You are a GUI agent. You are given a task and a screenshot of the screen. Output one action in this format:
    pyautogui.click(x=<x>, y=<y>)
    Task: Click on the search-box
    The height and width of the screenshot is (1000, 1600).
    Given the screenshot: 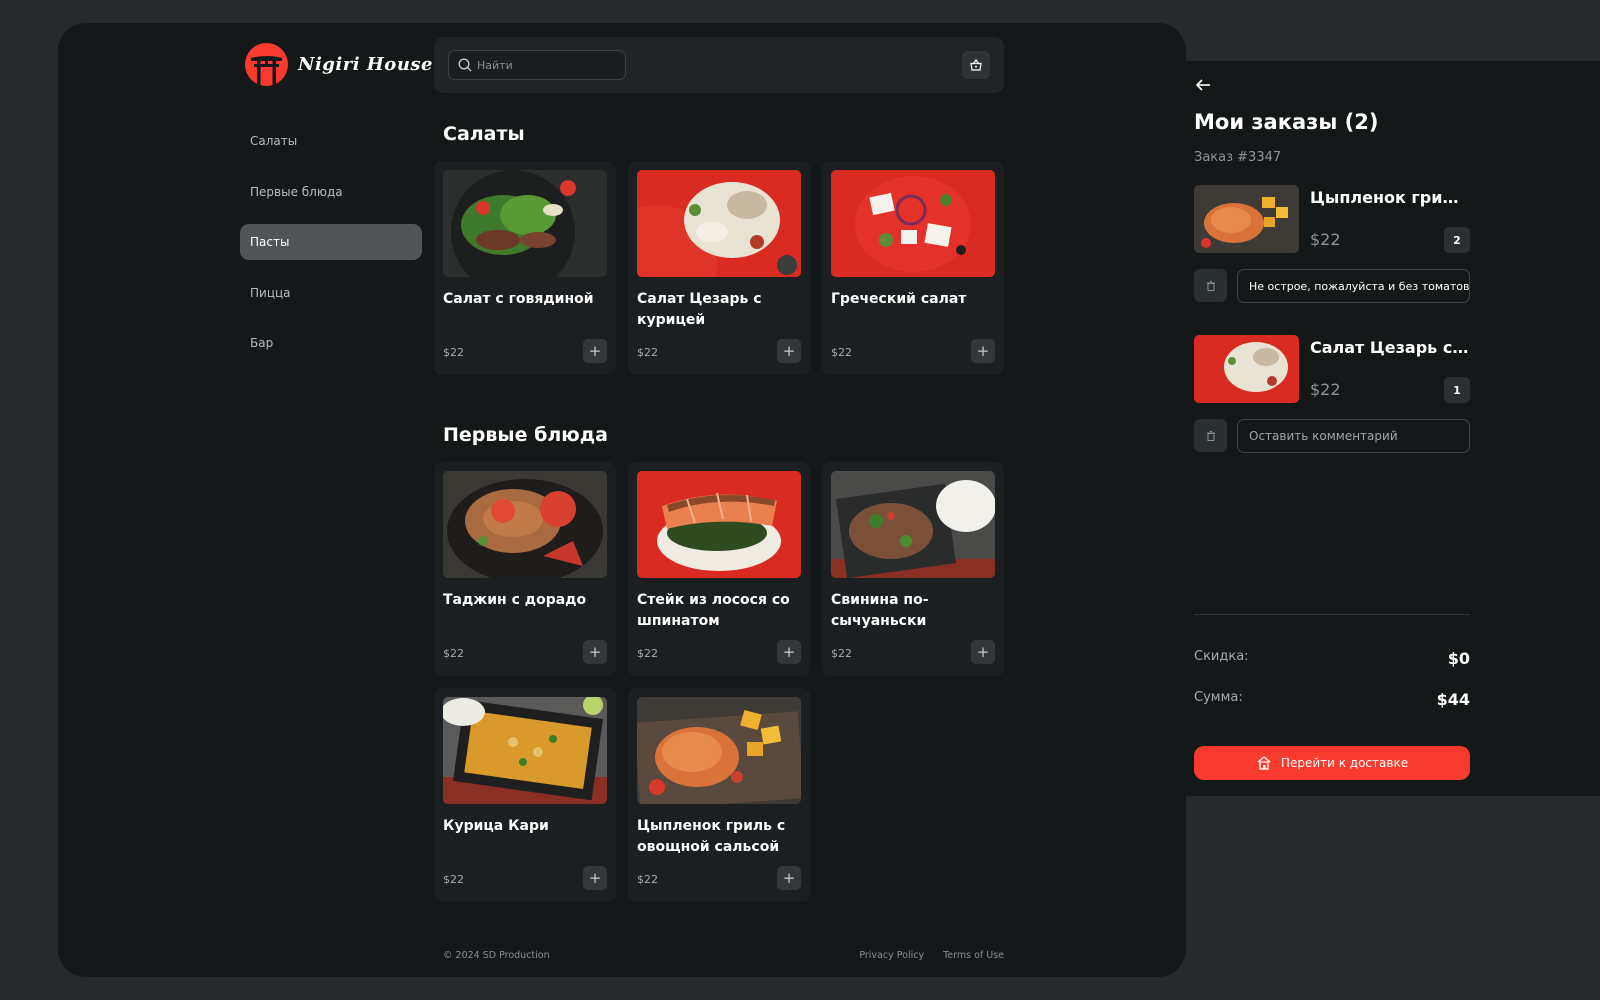 What is the action you would take?
    pyautogui.click(x=537, y=65)
    